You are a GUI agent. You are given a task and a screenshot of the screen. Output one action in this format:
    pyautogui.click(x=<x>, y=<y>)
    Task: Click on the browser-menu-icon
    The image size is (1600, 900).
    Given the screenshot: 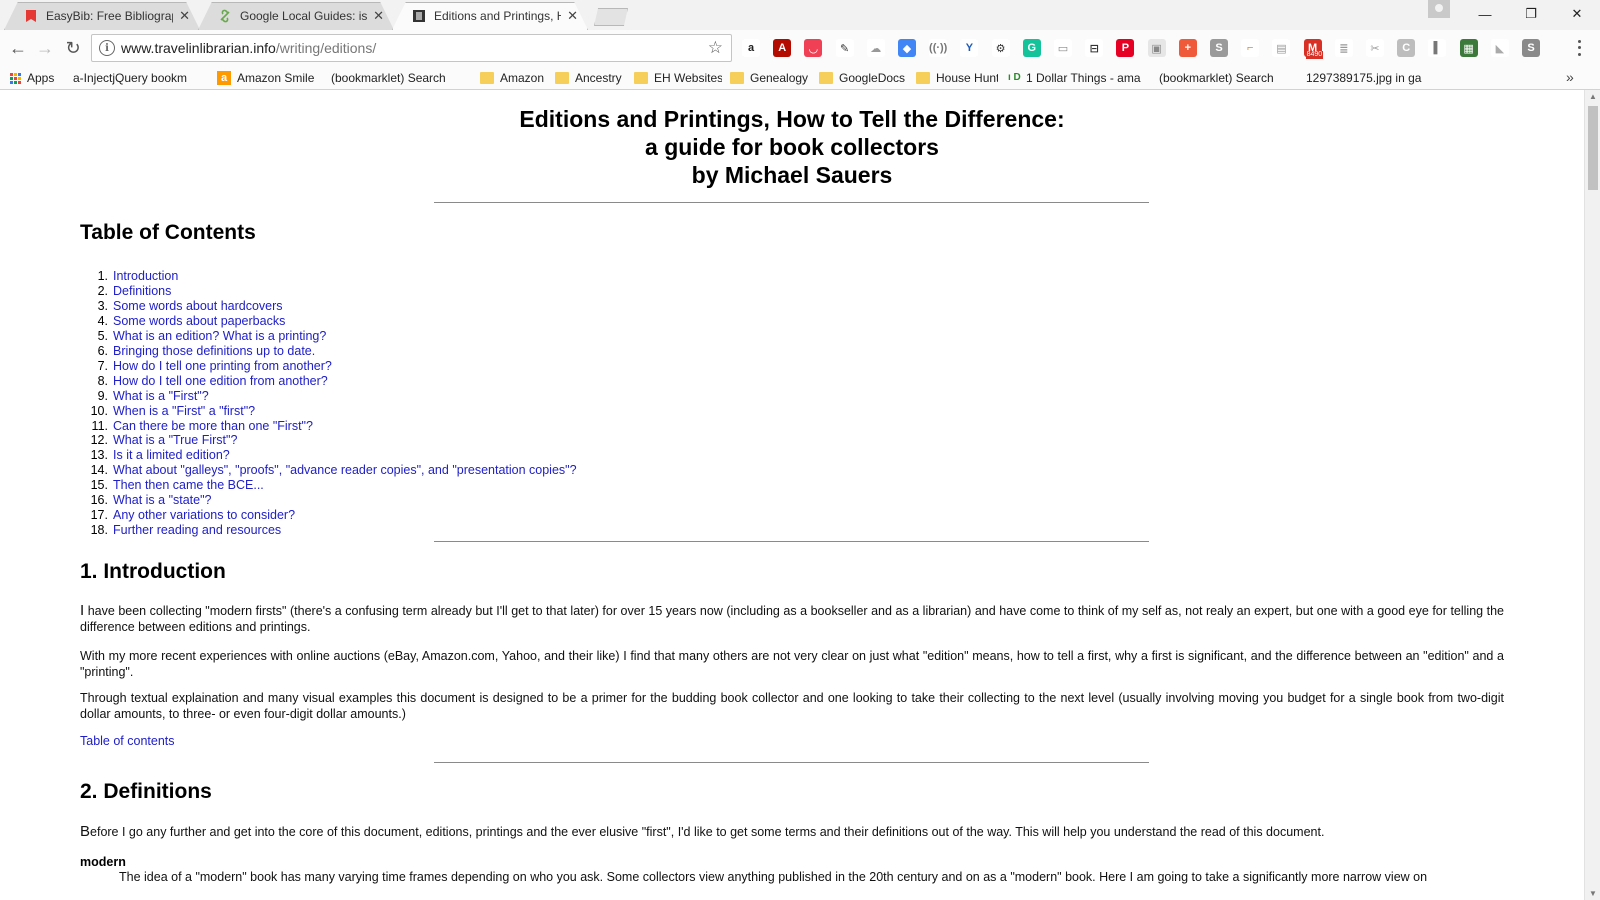 What is the action you would take?
    pyautogui.click(x=1579, y=48)
    